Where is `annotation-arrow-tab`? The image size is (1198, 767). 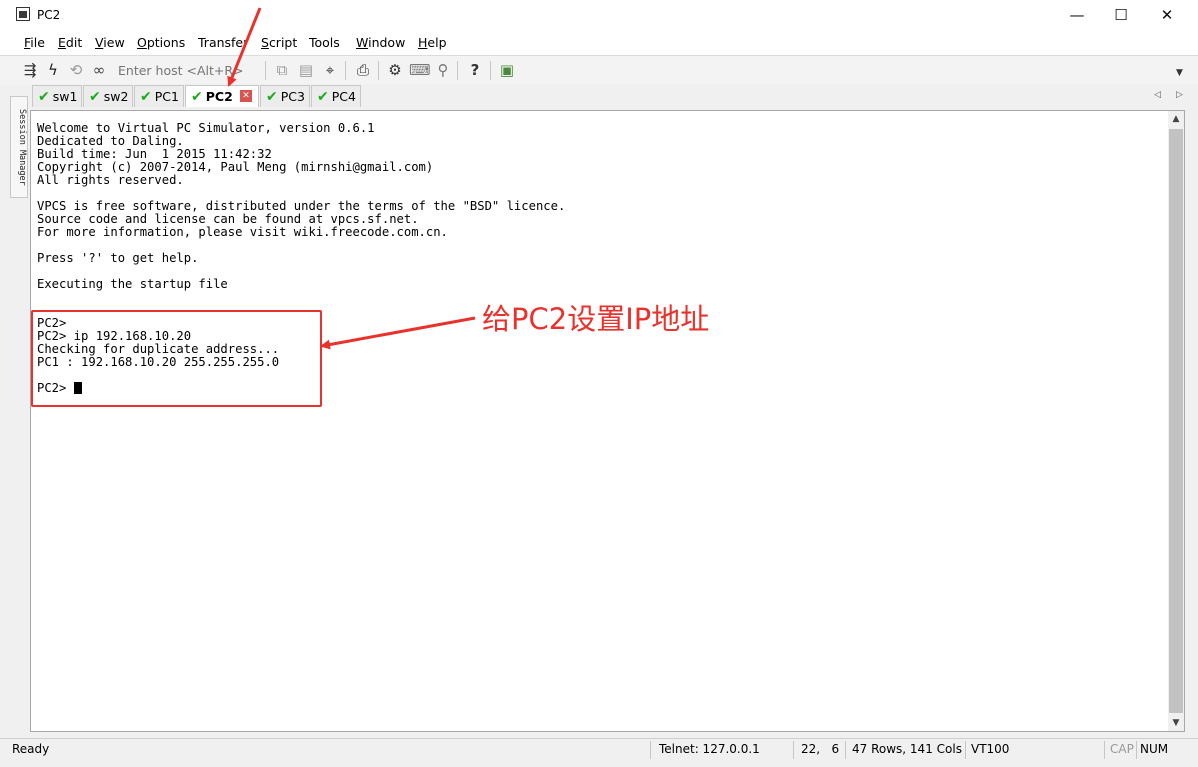
annotation-arrow-tab is located at coordinates (244, 47).